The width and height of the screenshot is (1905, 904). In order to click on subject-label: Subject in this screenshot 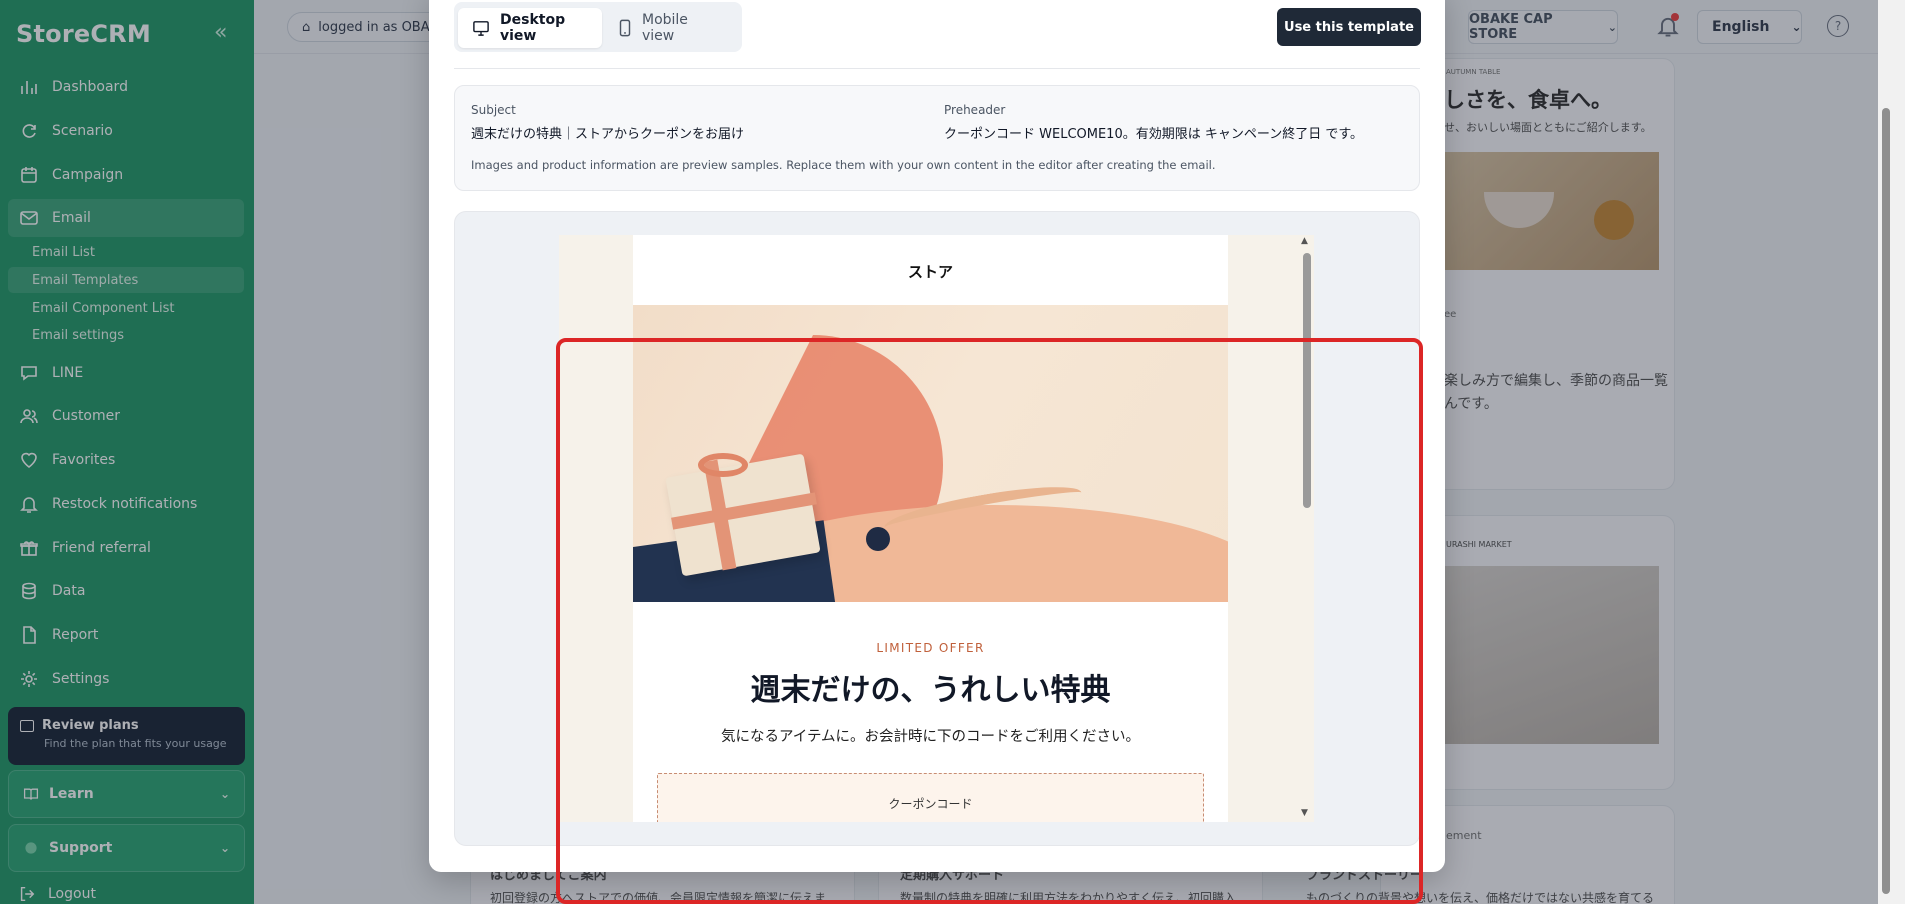, I will do `click(493, 110)`.